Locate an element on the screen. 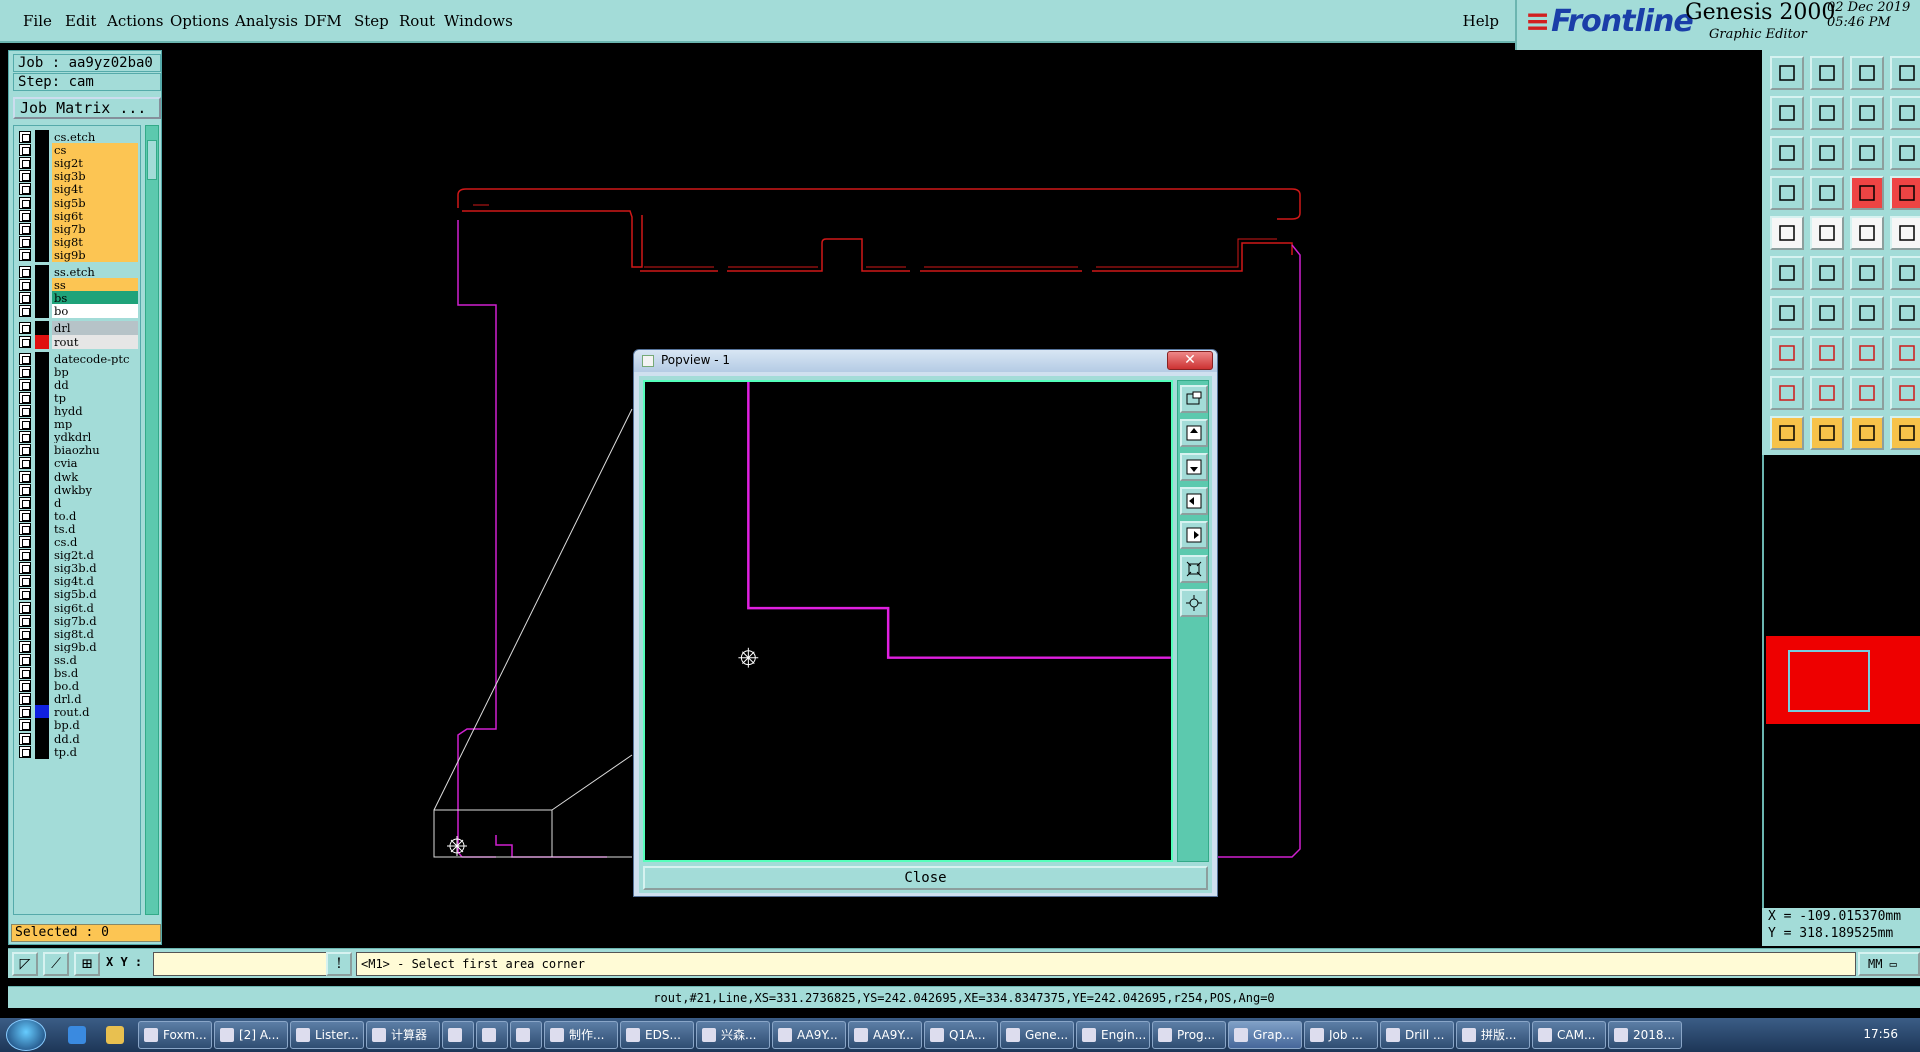 This screenshot has height=1052, width=1920. move-top-icon is located at coordinates (1787, 73).